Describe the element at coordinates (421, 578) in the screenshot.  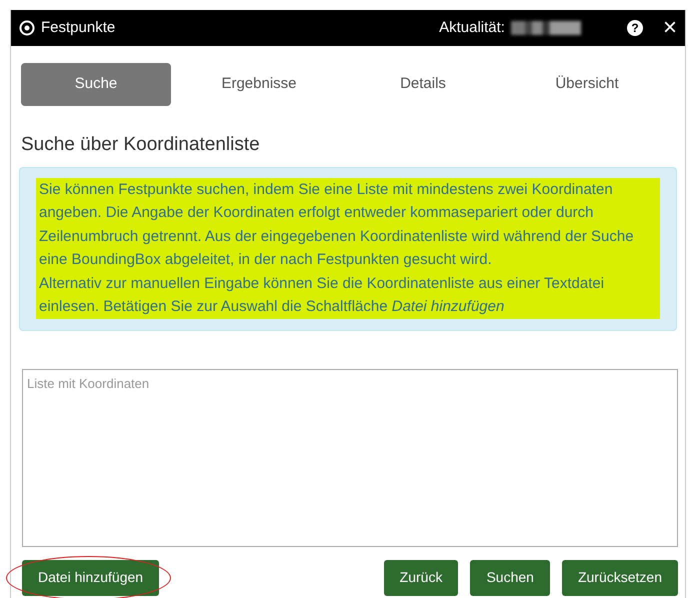
I see `action-button: Zurück` at that location.